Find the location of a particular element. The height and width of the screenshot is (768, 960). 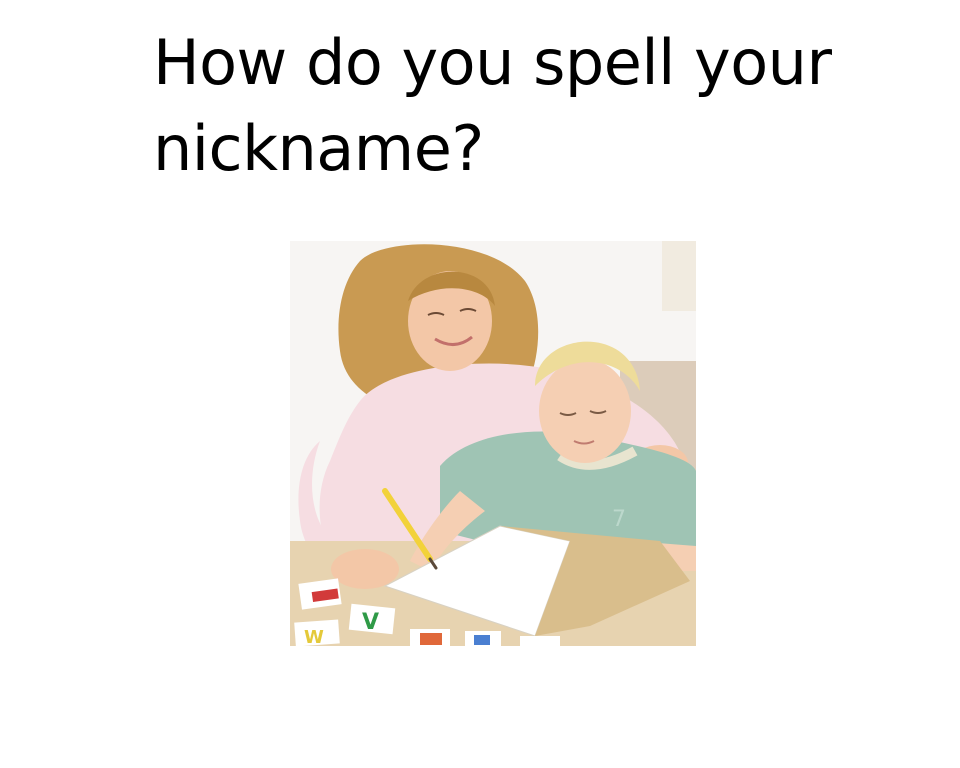

slide-title: How do you spell your nickname? is located at coordinates (492, 105).